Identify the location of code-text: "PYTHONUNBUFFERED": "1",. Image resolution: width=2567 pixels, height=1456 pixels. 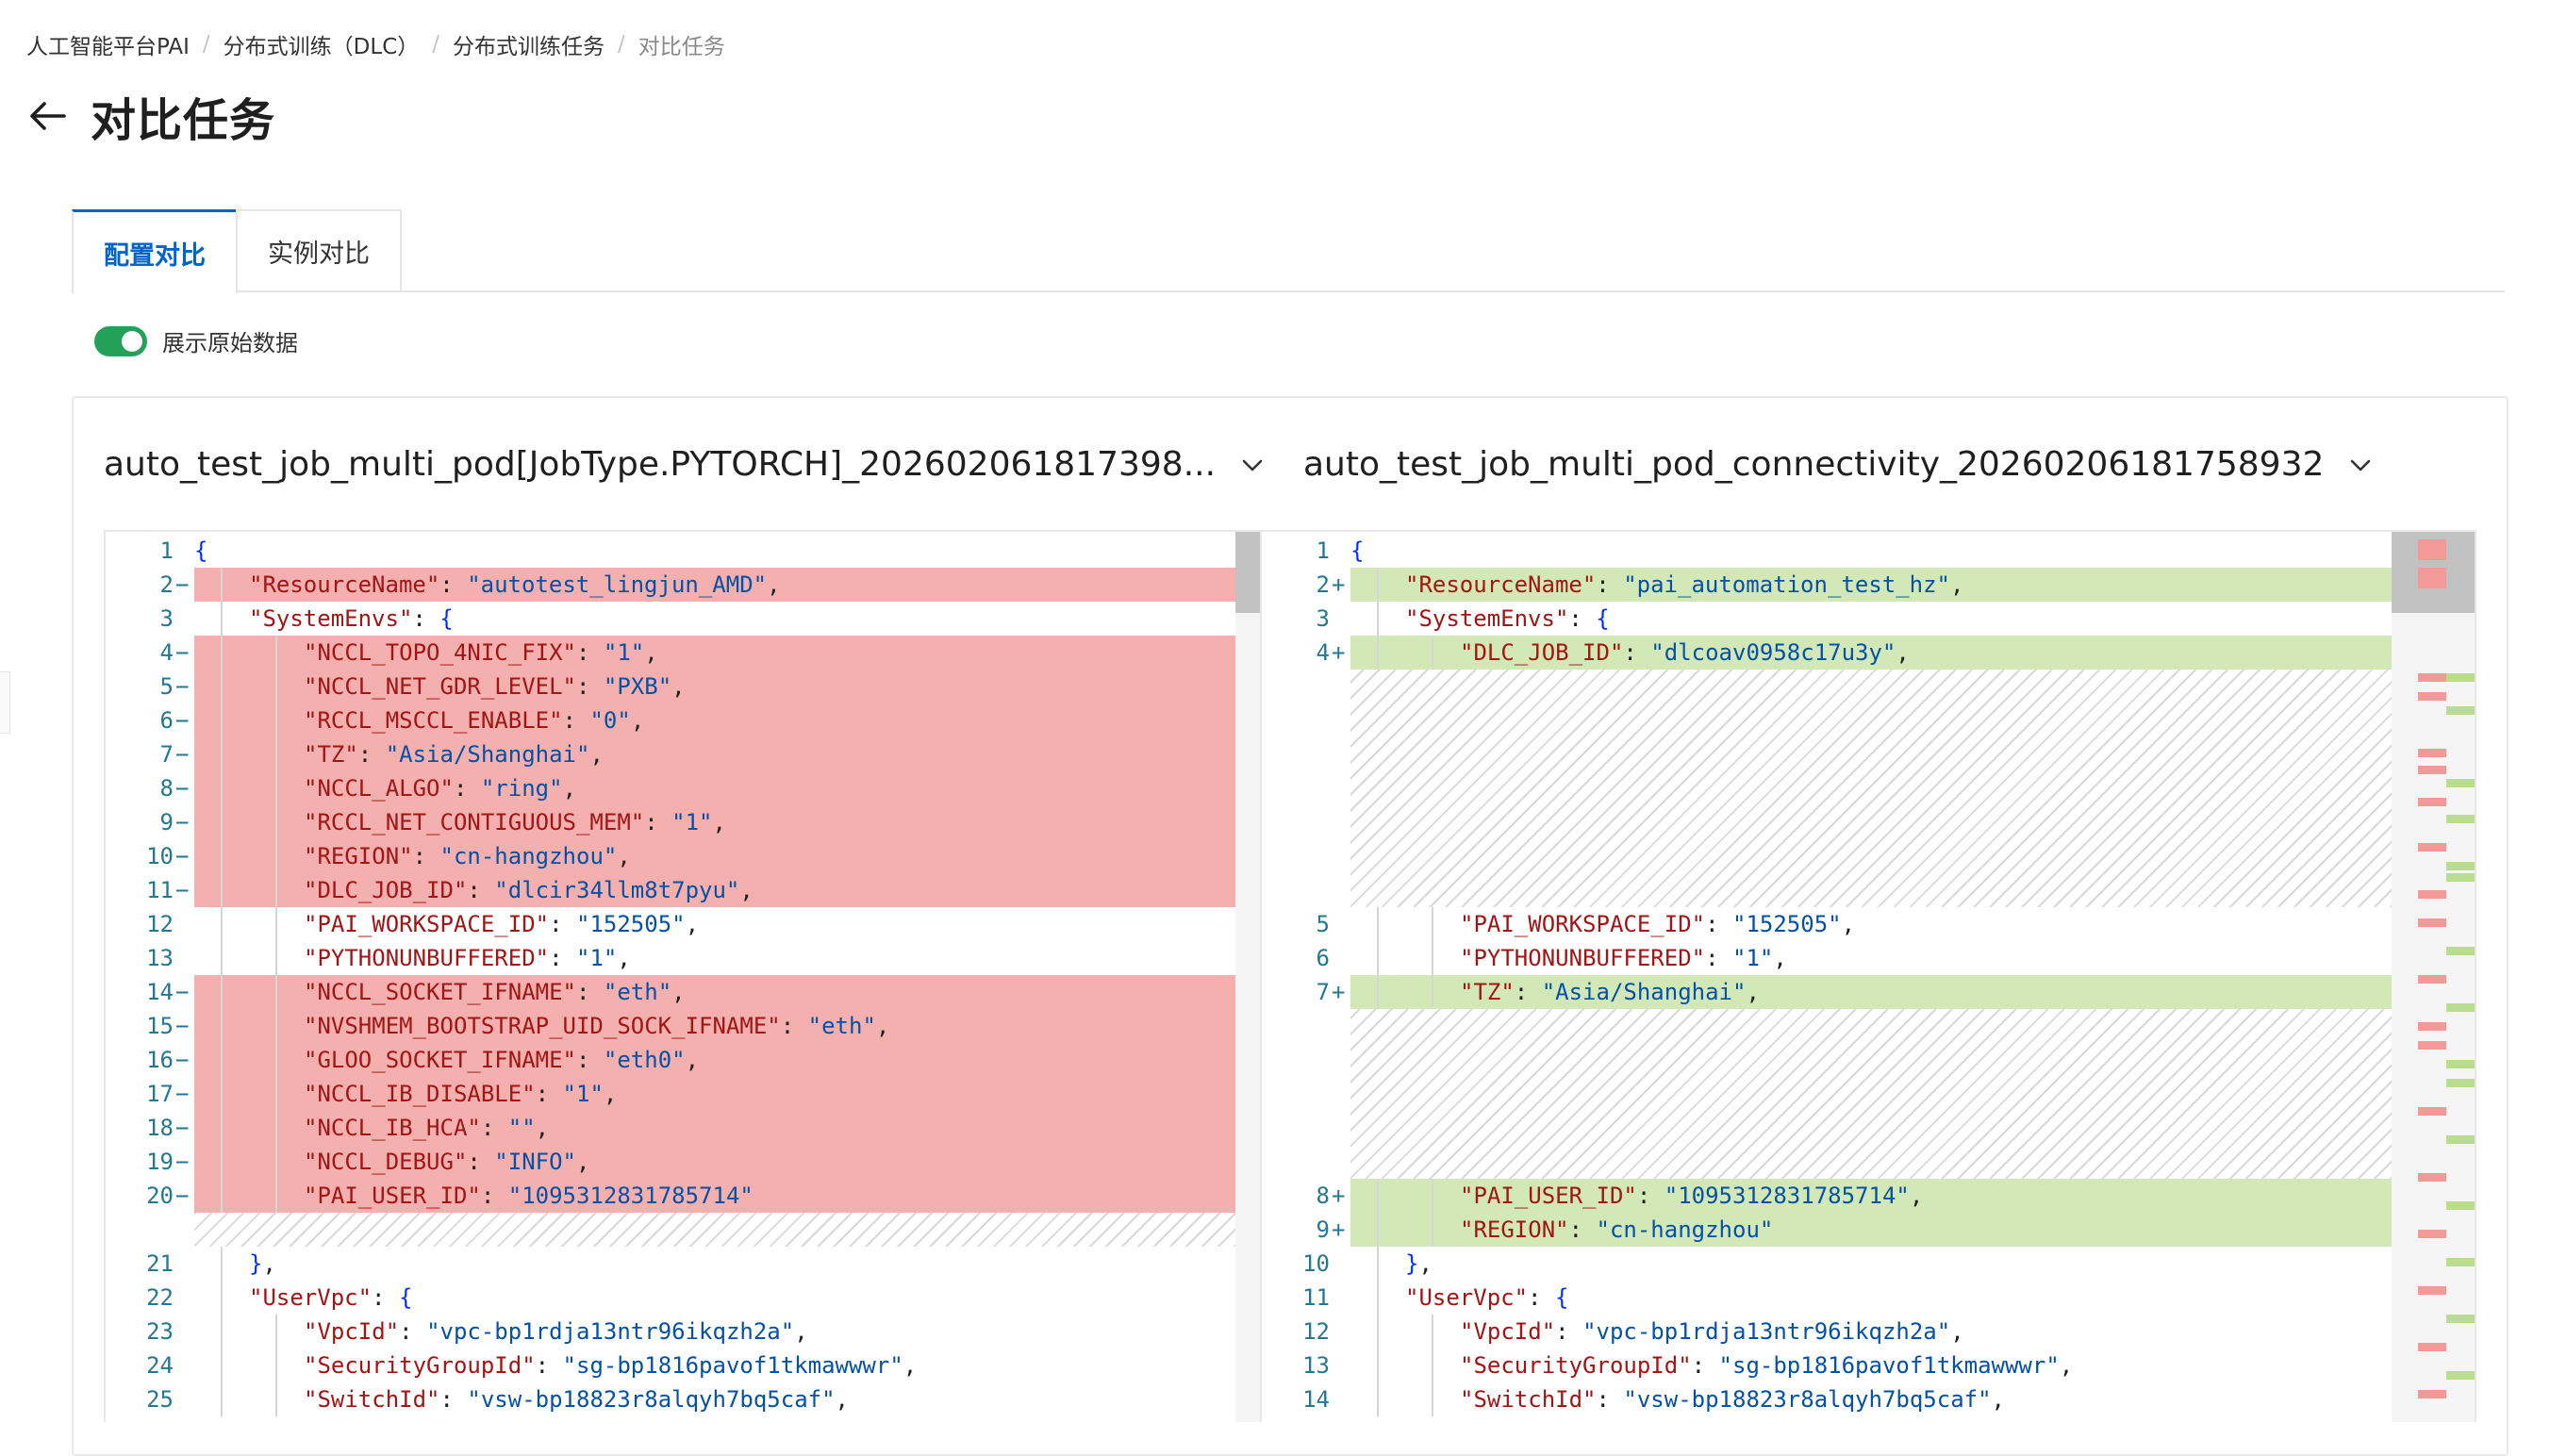
(467, 958).